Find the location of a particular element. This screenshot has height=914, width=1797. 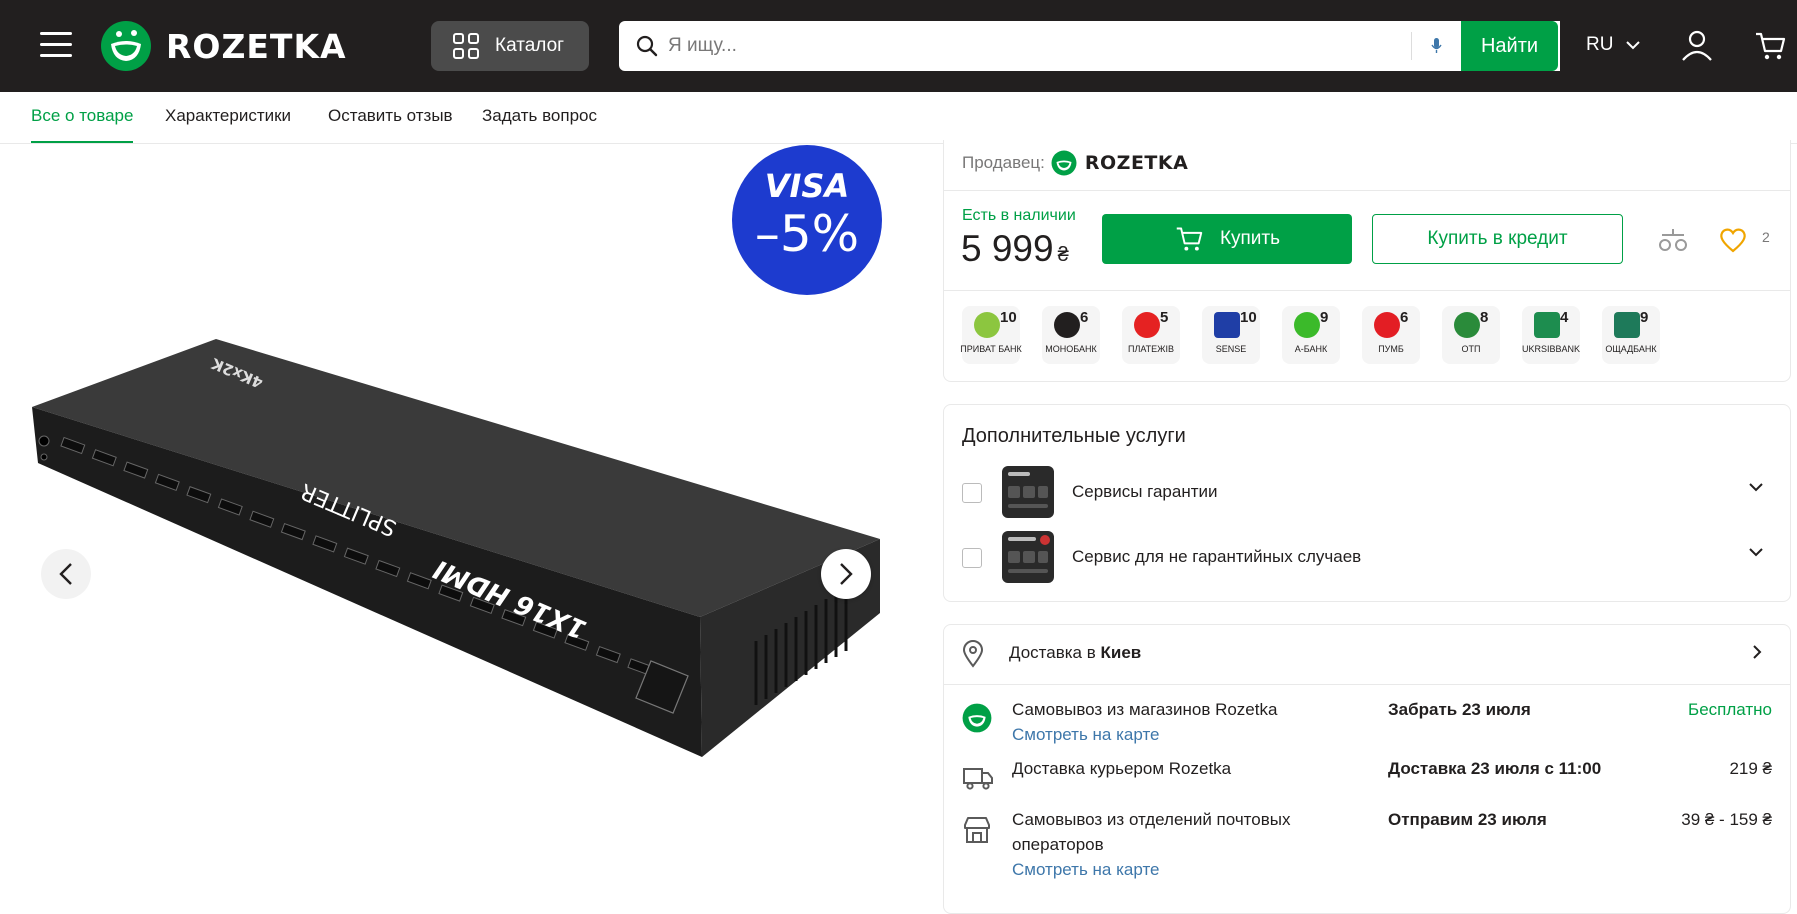

bank-name: SENSE is located at coordinates (1231, 349).